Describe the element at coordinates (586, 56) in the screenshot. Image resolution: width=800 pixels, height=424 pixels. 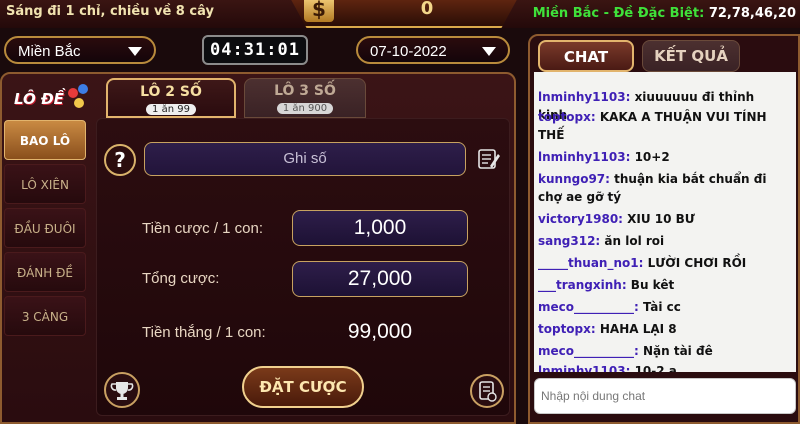
I see `tab-chat: CHAT` at that location.